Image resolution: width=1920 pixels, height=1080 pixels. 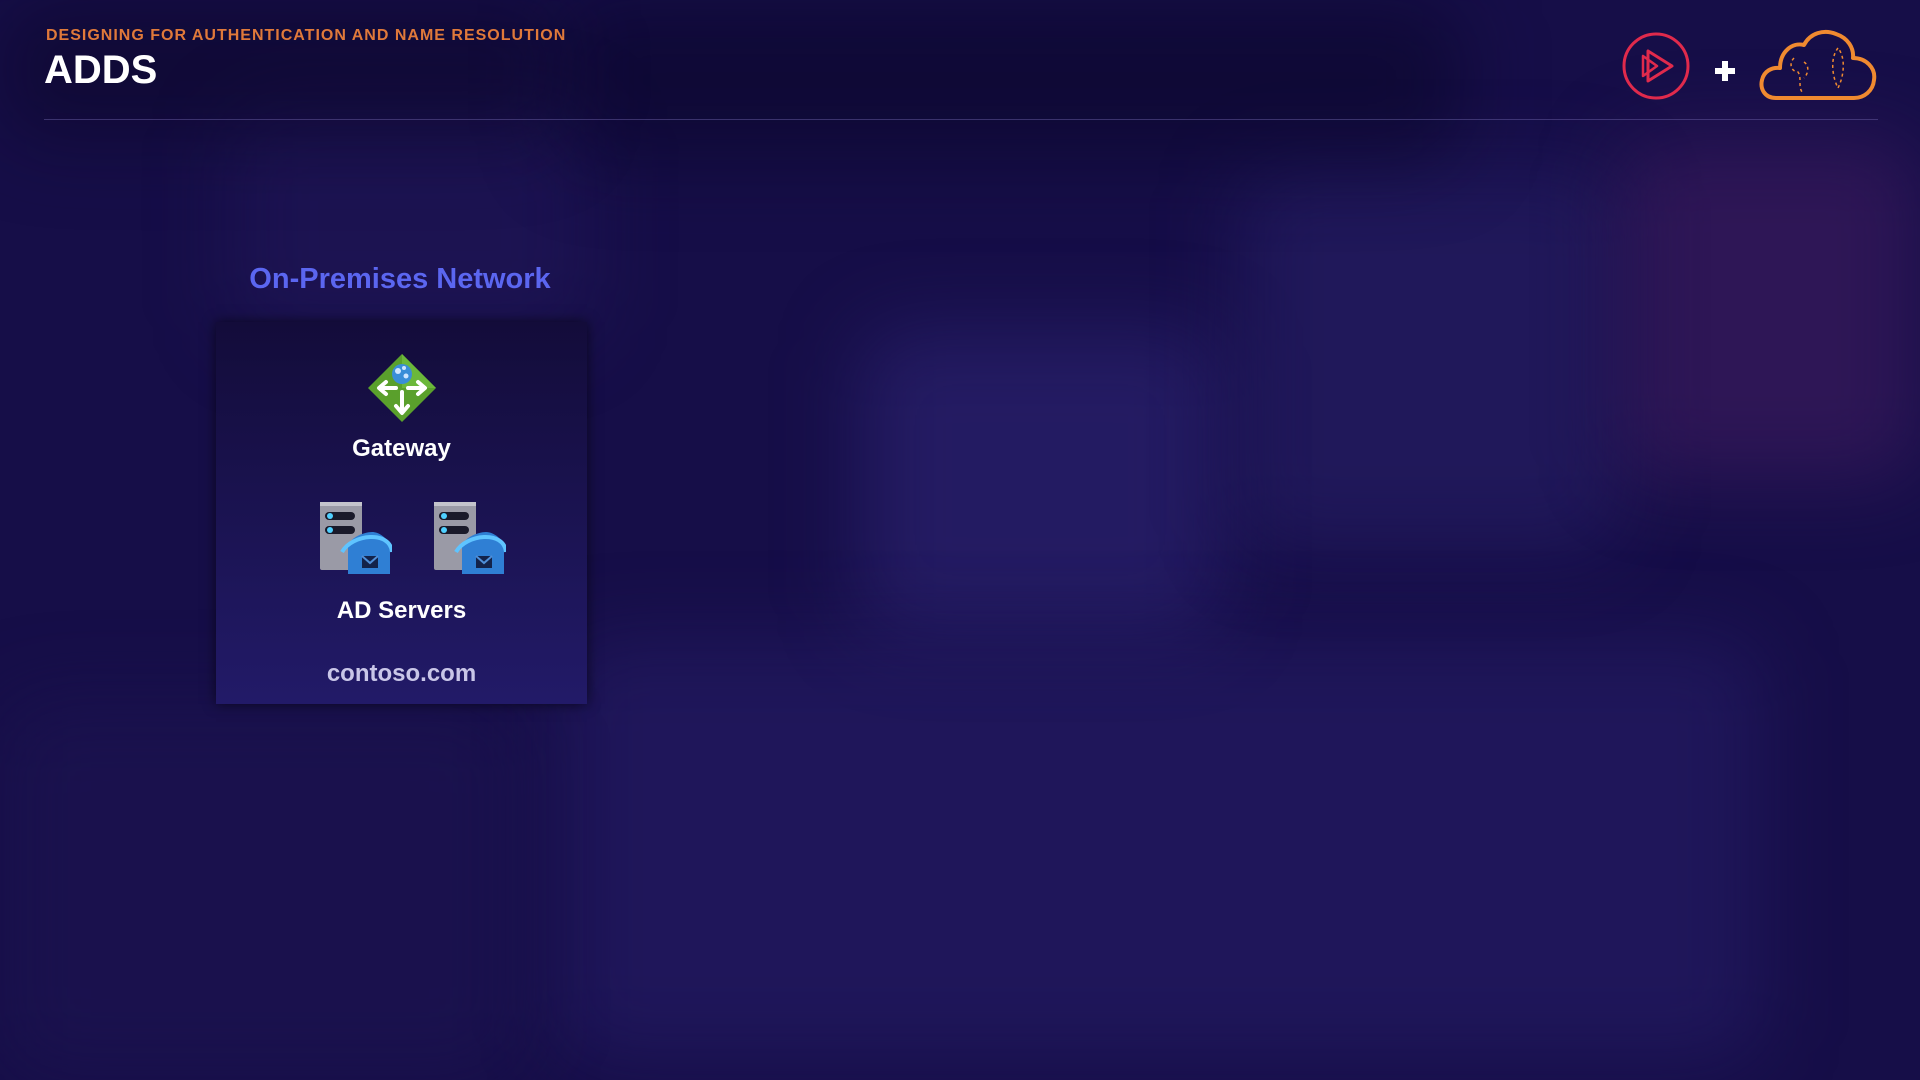 What do you see at coordinates (401, 610) in the screenshot?
I see `ad-servers-label: AD Servers` at bounding box center [401, 610].